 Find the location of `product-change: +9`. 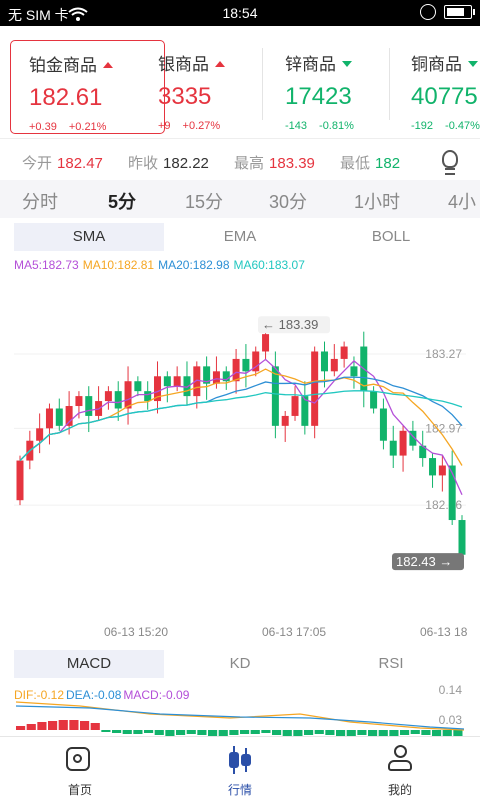

product-change: +9 is located at coordinates (164, 126).